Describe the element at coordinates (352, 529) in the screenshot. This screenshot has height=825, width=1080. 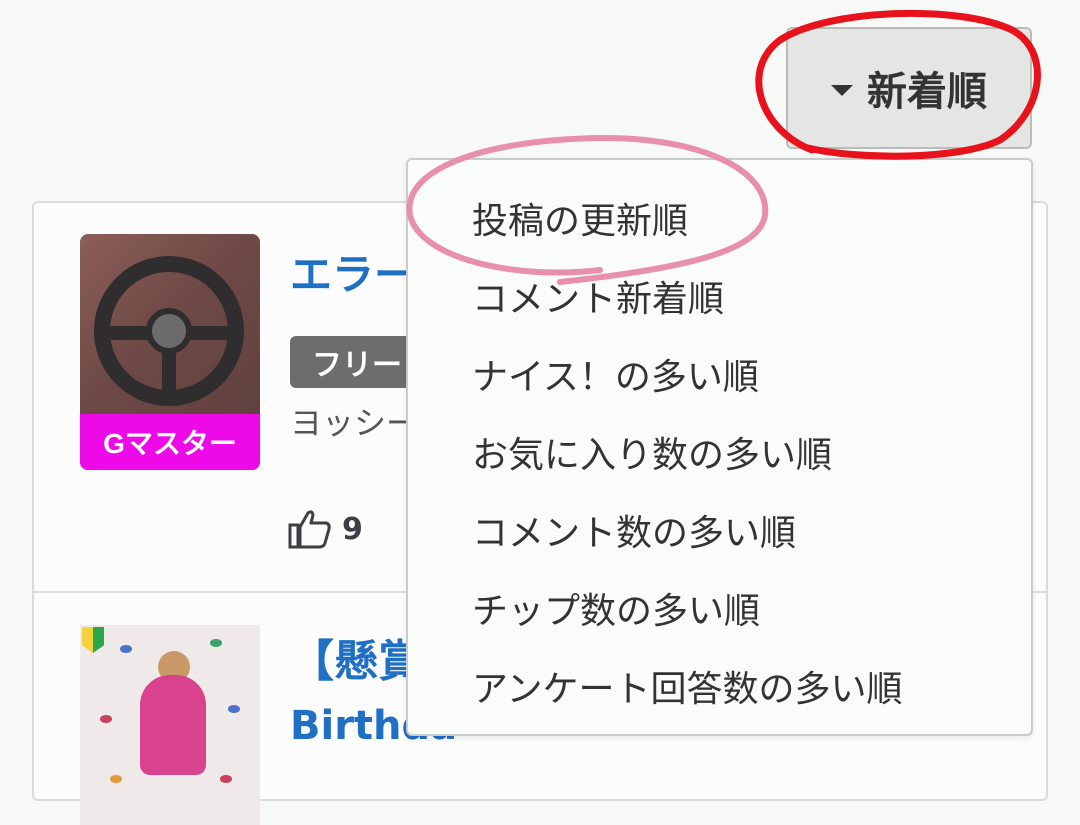
I see `like-count-value: 9` at that location.